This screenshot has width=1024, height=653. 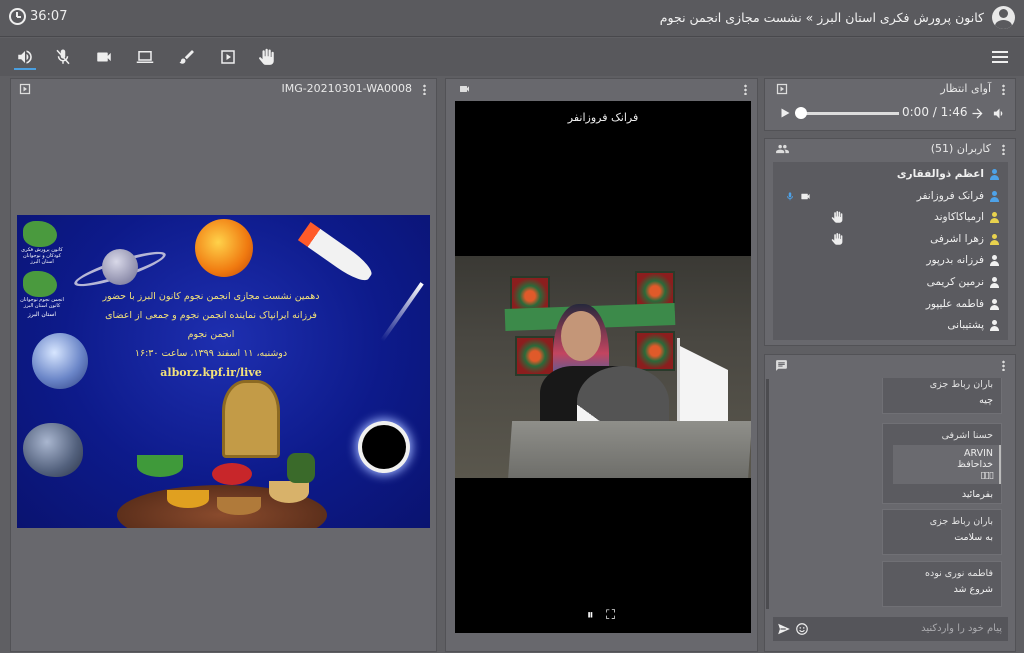 I want to click on user-name: پشتیبانی, so click(x=965, y=325).